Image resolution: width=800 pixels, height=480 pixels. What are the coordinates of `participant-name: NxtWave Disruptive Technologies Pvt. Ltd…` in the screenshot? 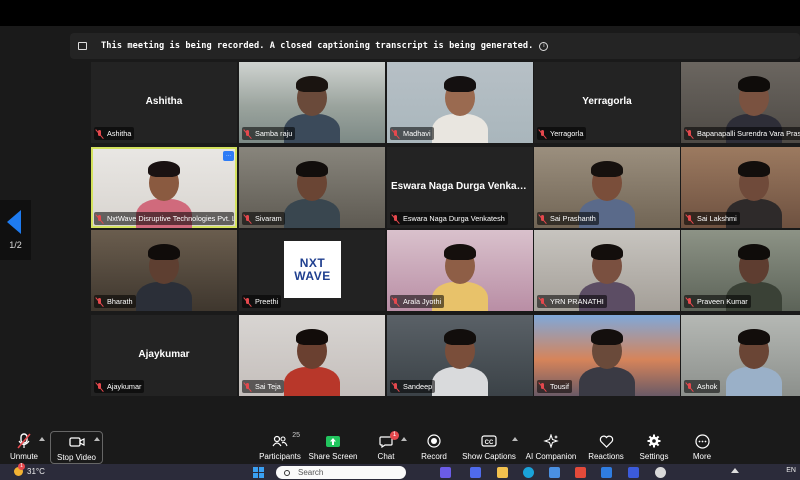 It's located at (170, 218).